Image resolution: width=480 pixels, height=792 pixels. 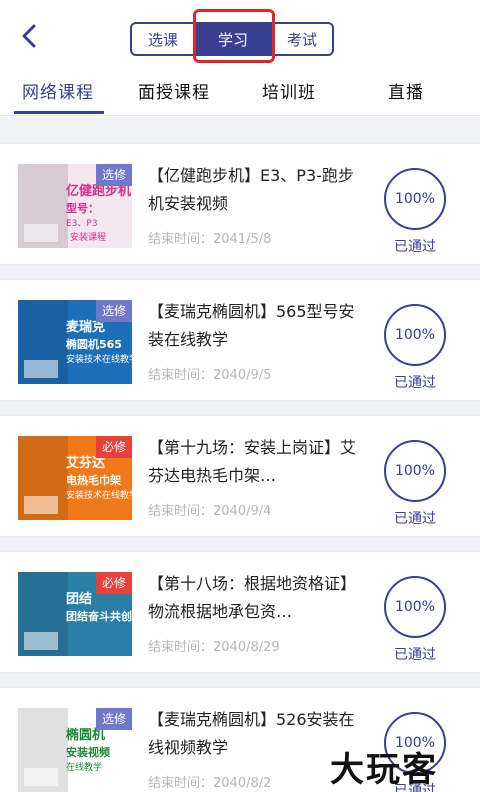 I want to click on course-title: 【麦瑞克椭圆机】526安装在线视频教学, so click(x=253, y=734).